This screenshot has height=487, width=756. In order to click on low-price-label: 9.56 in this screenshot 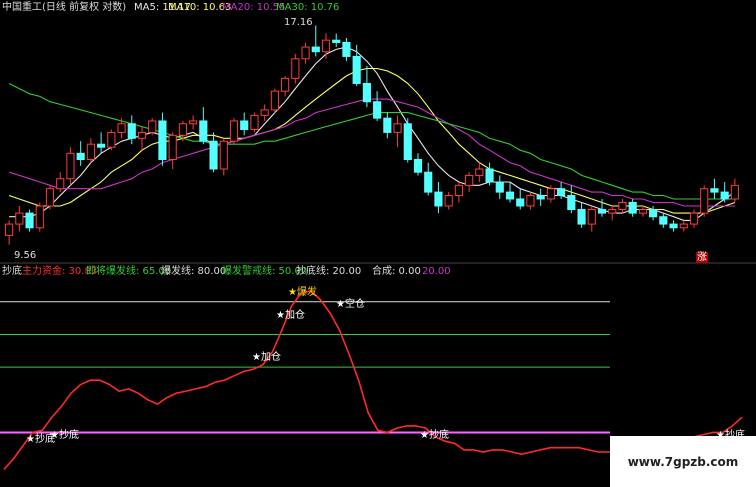, I will do `click(25, 255)`.